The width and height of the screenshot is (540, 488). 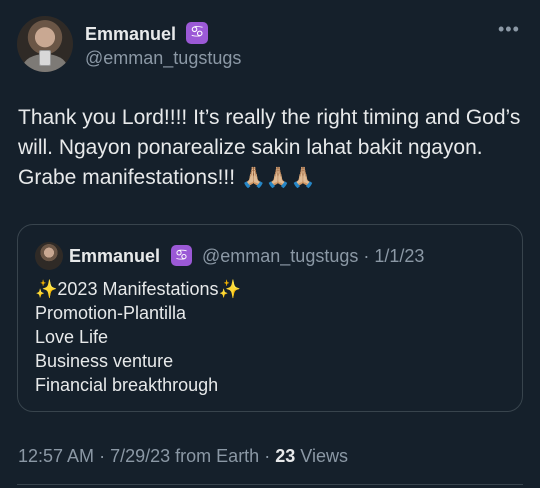 What do you see at coordinates (127, 385) in the screenshot?
I see `quoted-line: Financial breakthrough` at bounding box center [127, 385].